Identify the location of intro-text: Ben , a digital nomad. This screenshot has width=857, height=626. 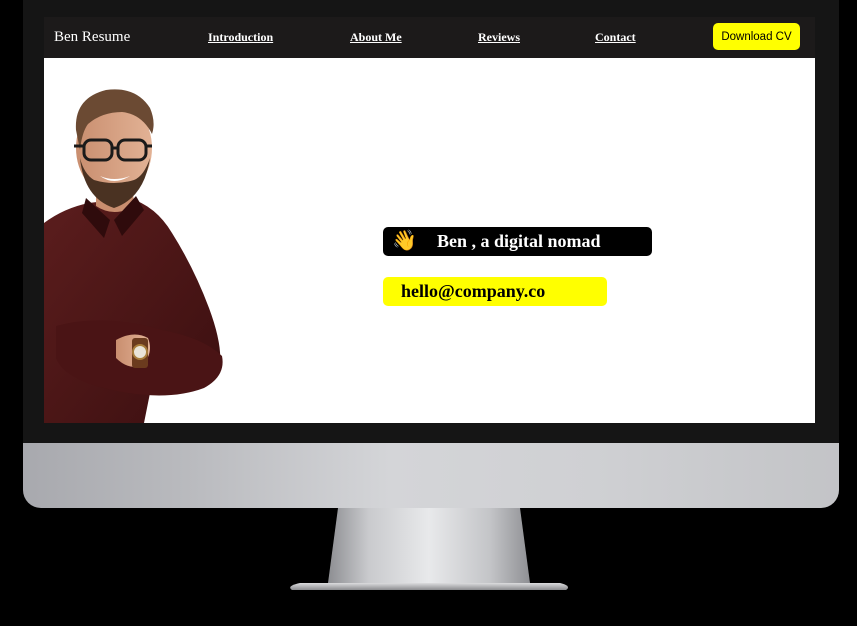
(519, 241).